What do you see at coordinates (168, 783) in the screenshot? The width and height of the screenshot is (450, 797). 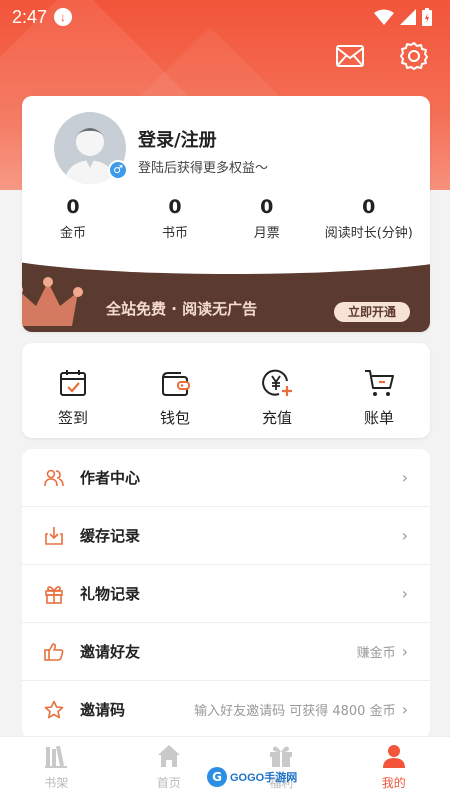 I see `tab-label: 首页` at bounding box center [168, 783].